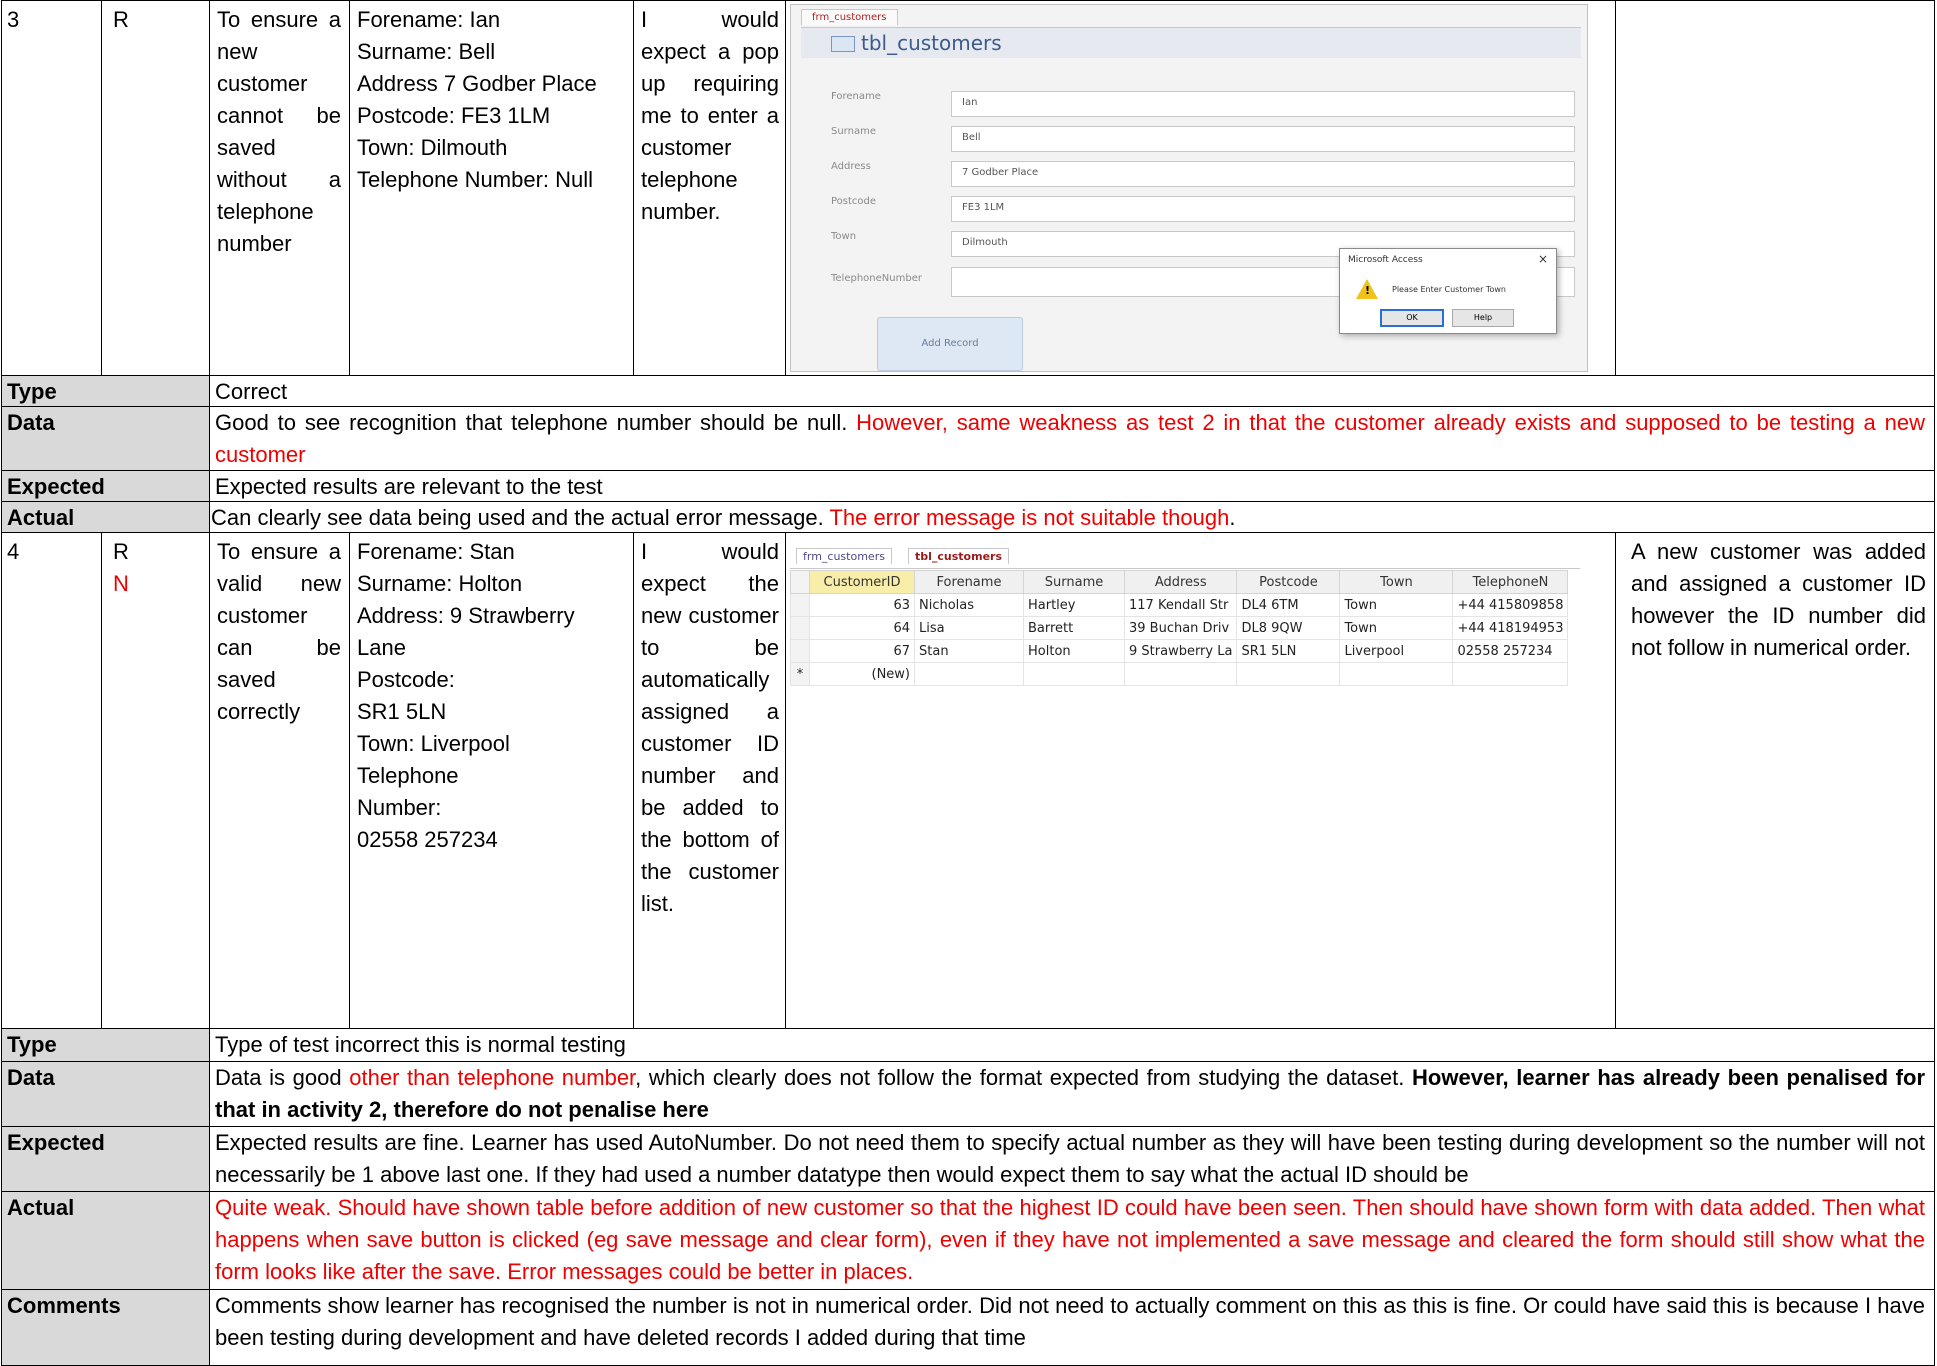 Image resolution: width=1937 pixels, height=1366 pixels. What do you see at coordinates (454, 115) in the screenshot?
I see `data-line: Postcode: FE3 1LM` at bounding box center [454, 115].